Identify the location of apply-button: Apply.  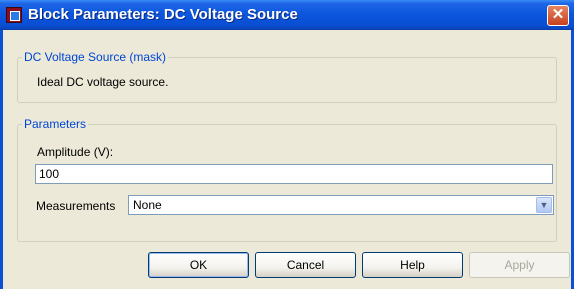
(519, 265).